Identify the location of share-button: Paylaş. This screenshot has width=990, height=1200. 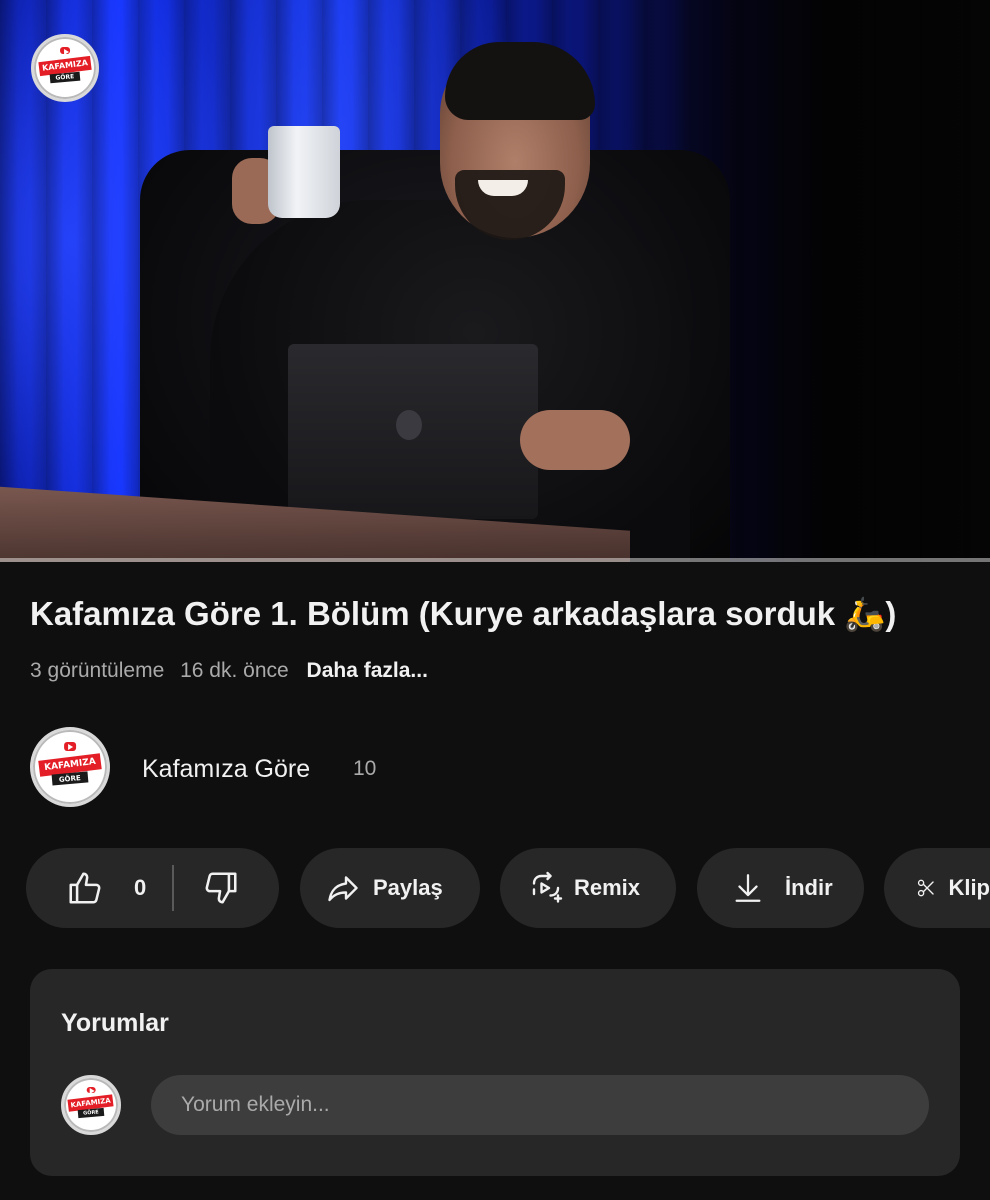
(390, 888).